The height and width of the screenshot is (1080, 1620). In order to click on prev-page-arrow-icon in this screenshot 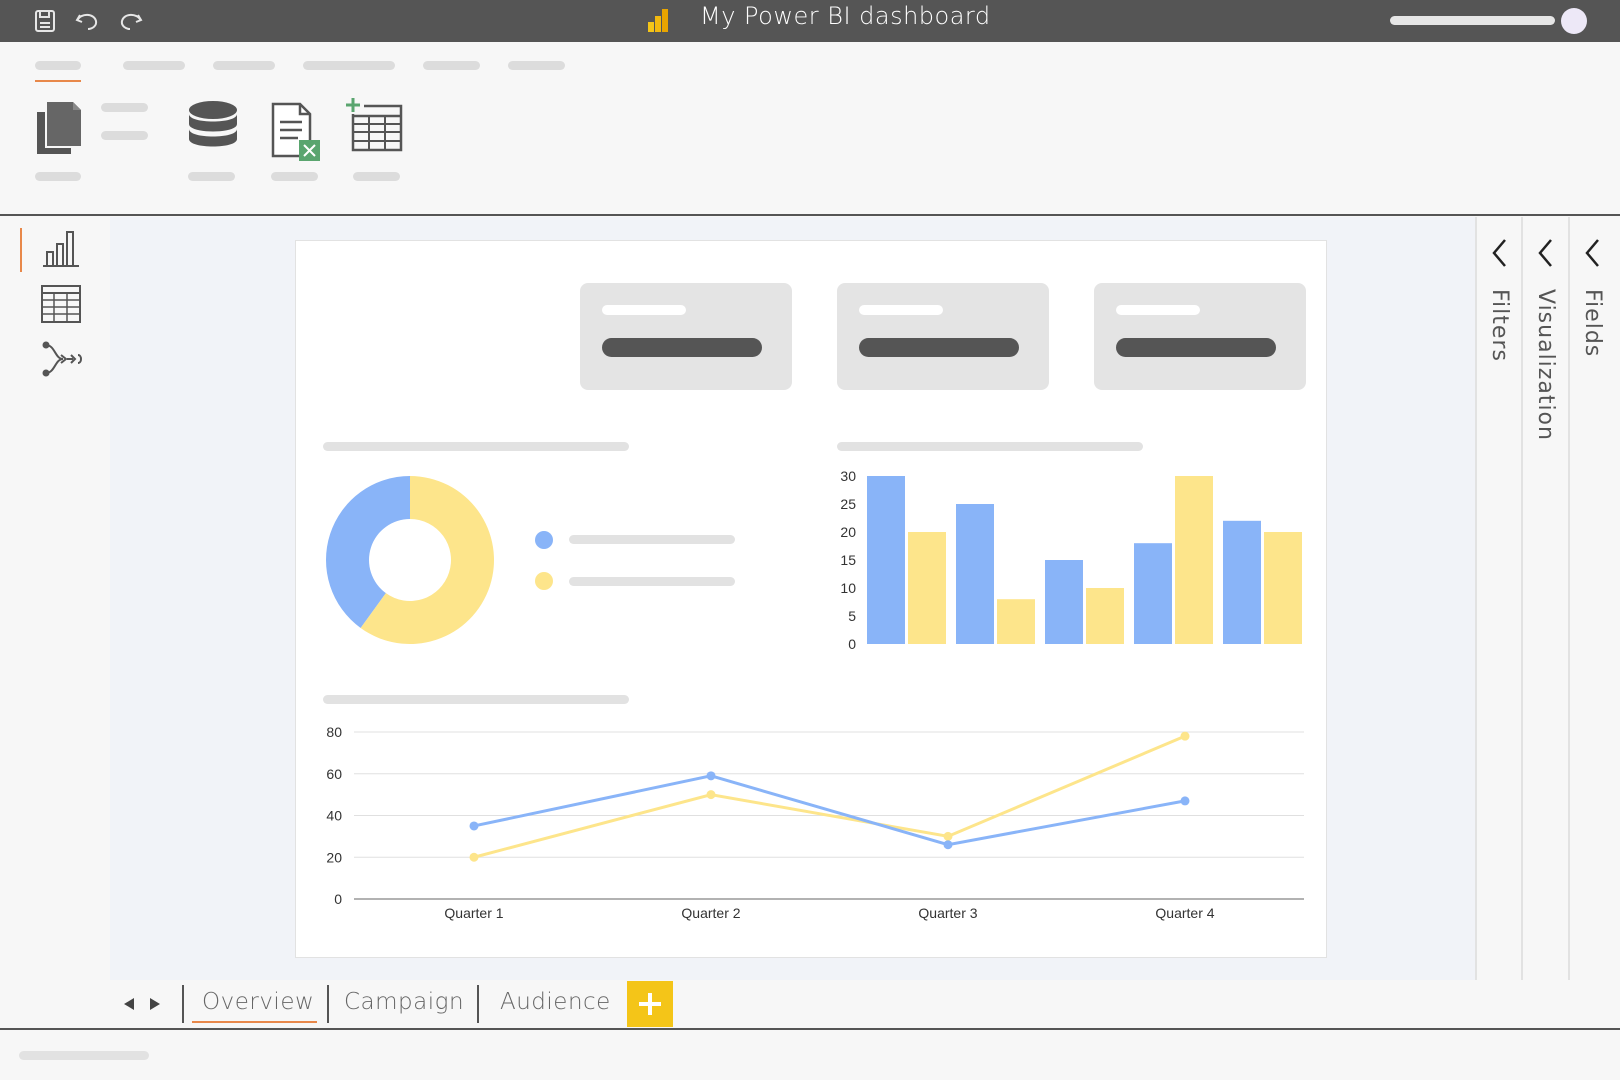, I will do `click(129, 1005)`.